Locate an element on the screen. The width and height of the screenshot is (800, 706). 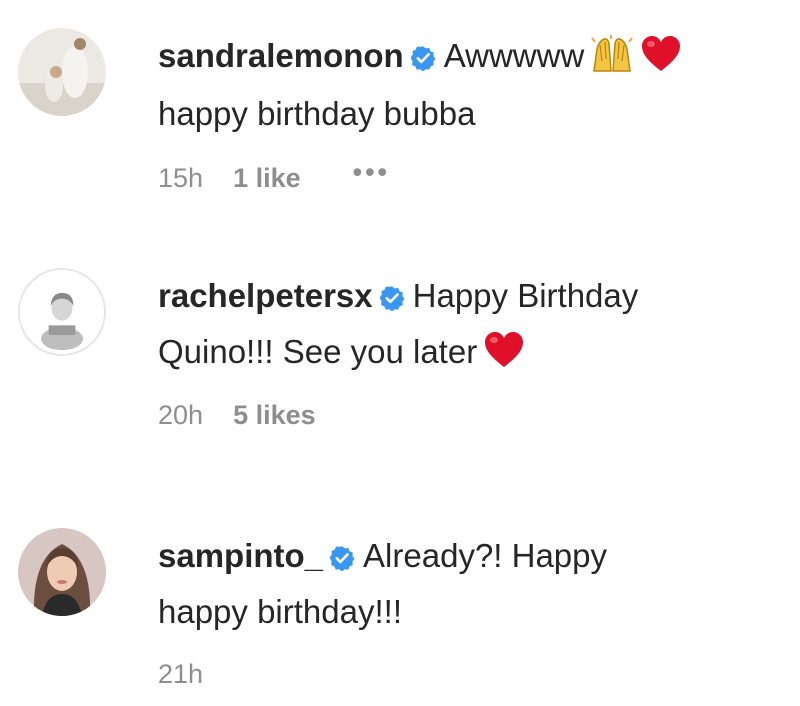
comment-likes-link: 5 likes is located at coordinates (274, 415).